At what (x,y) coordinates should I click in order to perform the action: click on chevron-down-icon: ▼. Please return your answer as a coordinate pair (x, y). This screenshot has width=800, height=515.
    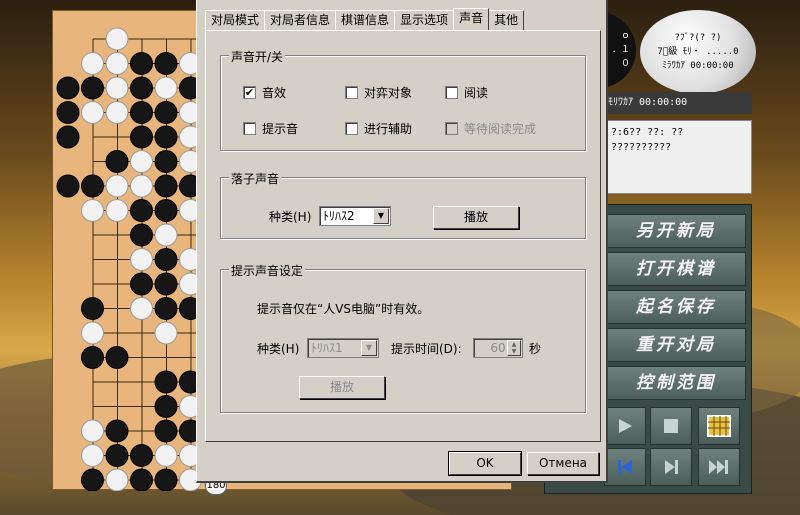
    Looking at the image, I should click on (381, 216).